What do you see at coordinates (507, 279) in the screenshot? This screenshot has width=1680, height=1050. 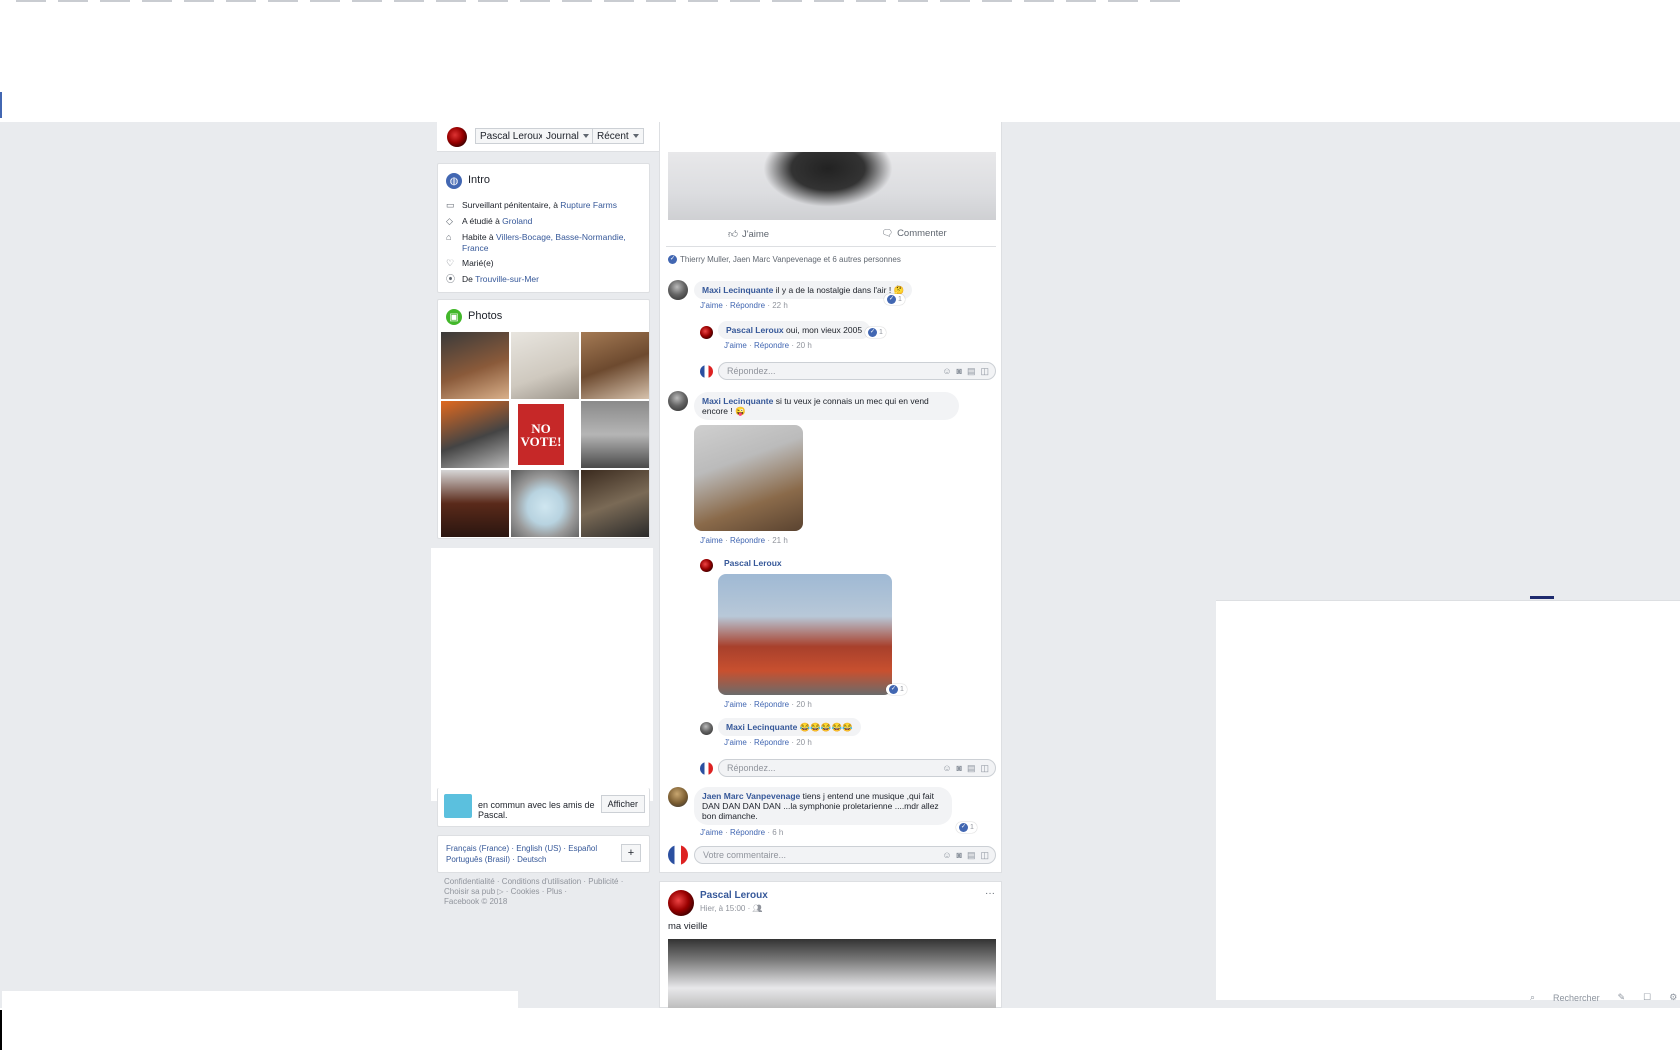 I see `origin-link: Trouville-sur-Mer` at bounding box center [507, 279].